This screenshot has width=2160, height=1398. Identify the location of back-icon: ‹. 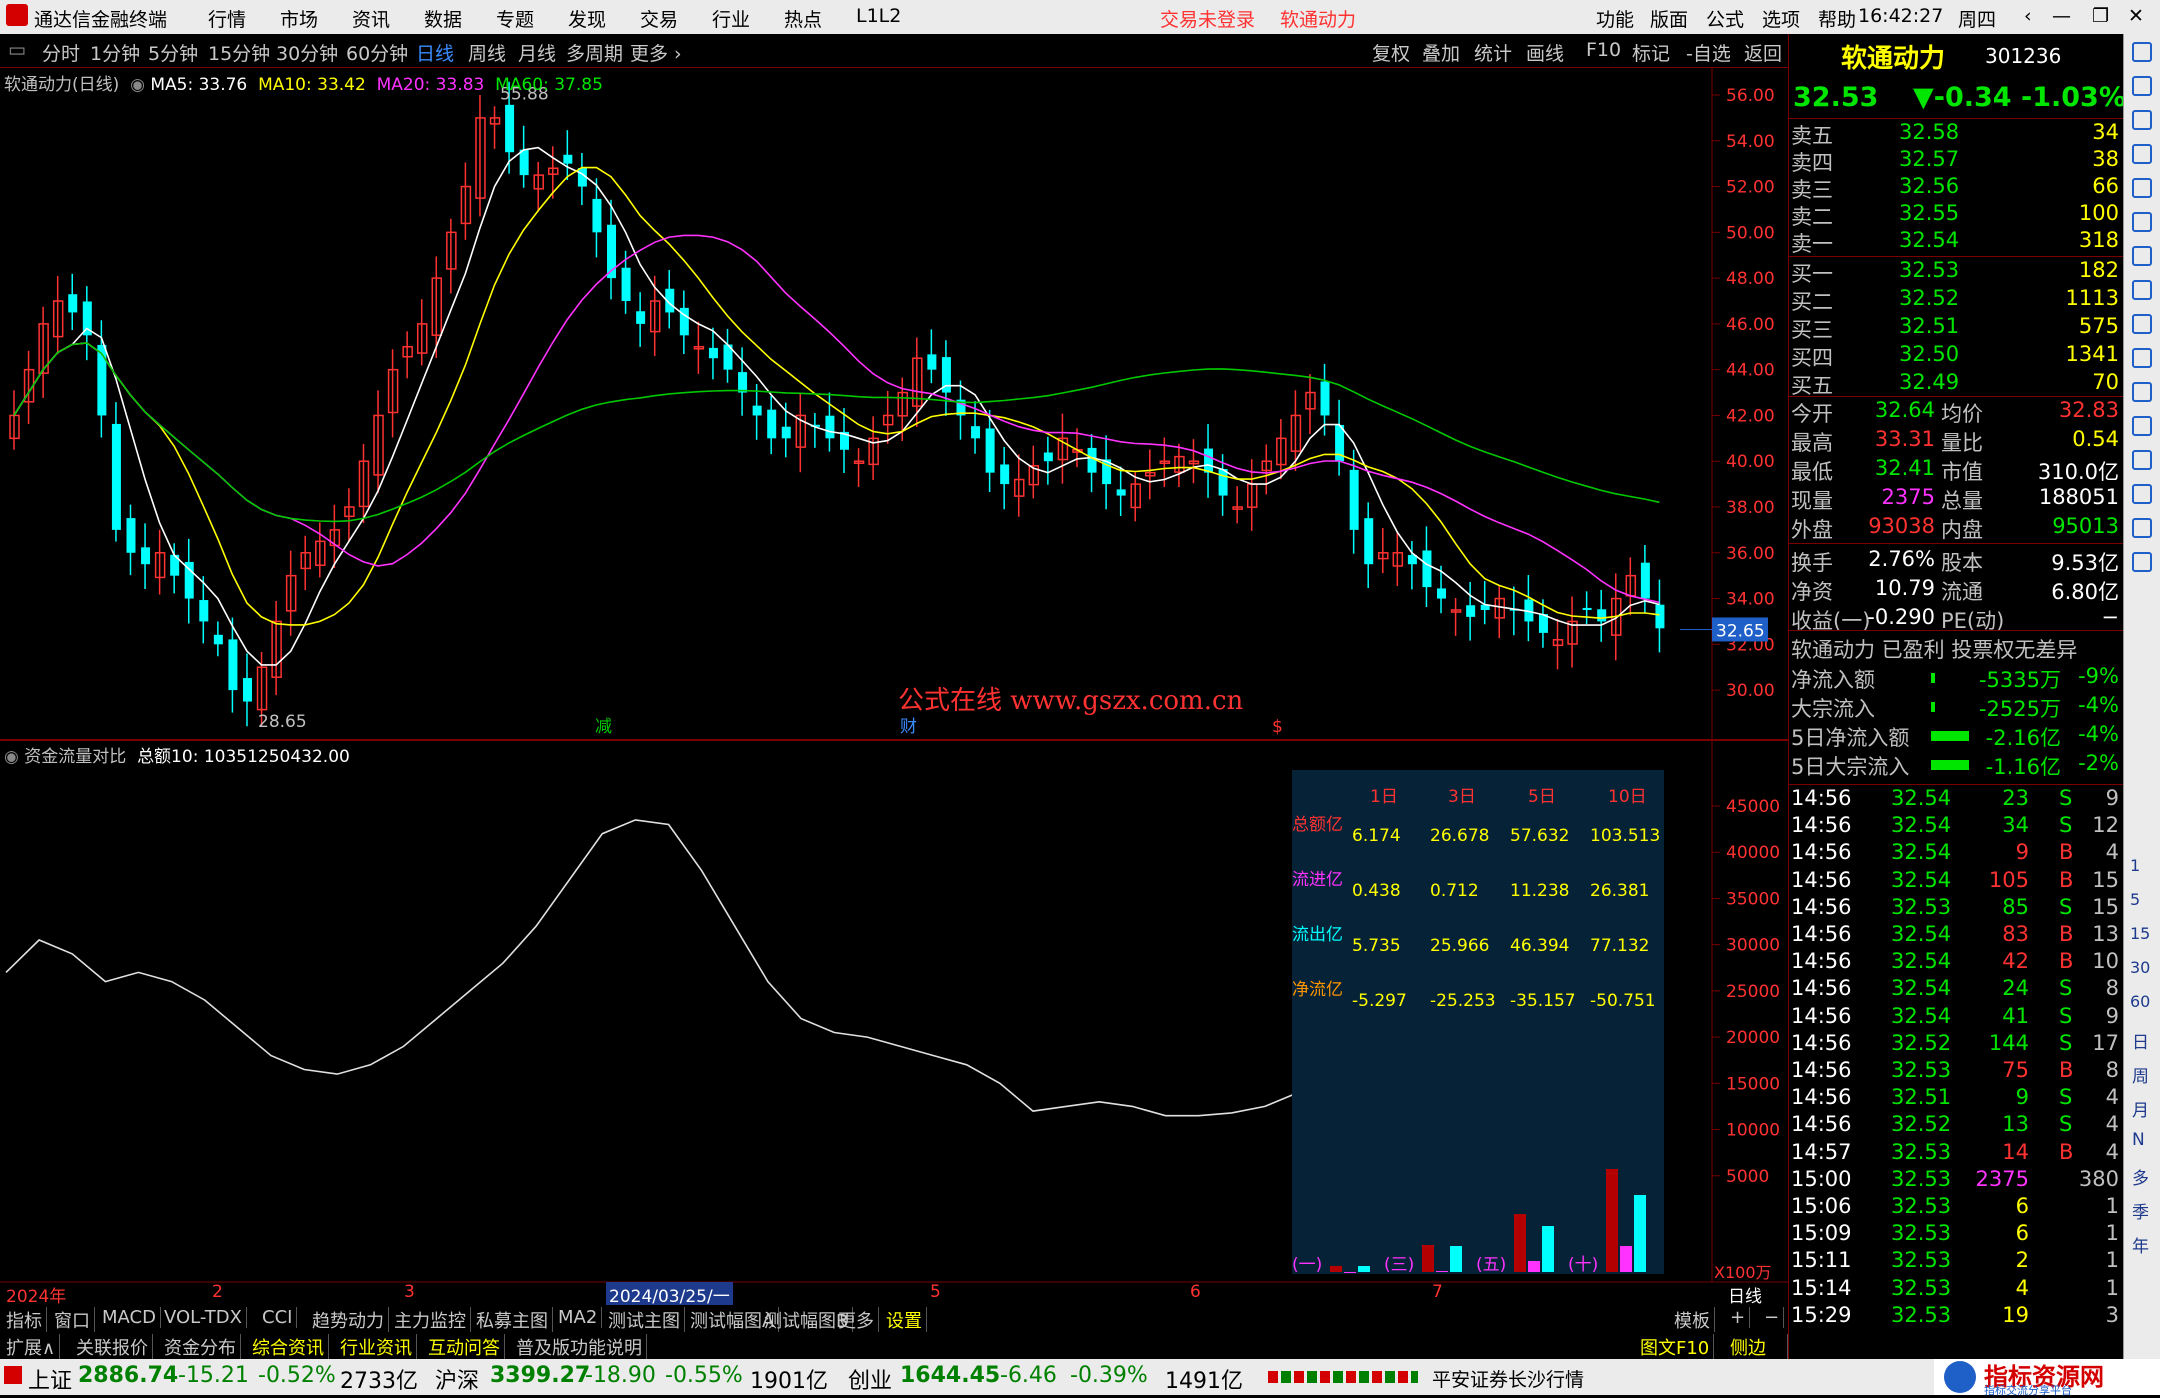
(2028, 16).